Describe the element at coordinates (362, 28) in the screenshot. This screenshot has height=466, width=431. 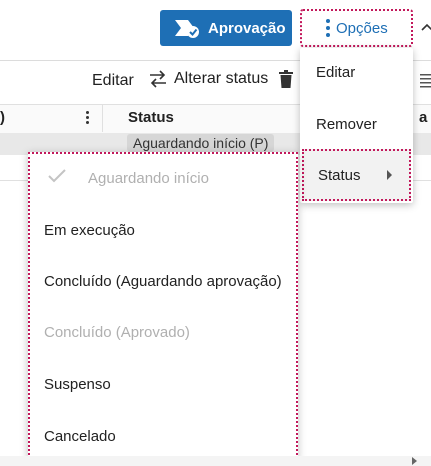
I see `options-button-label: Opções` at that location.